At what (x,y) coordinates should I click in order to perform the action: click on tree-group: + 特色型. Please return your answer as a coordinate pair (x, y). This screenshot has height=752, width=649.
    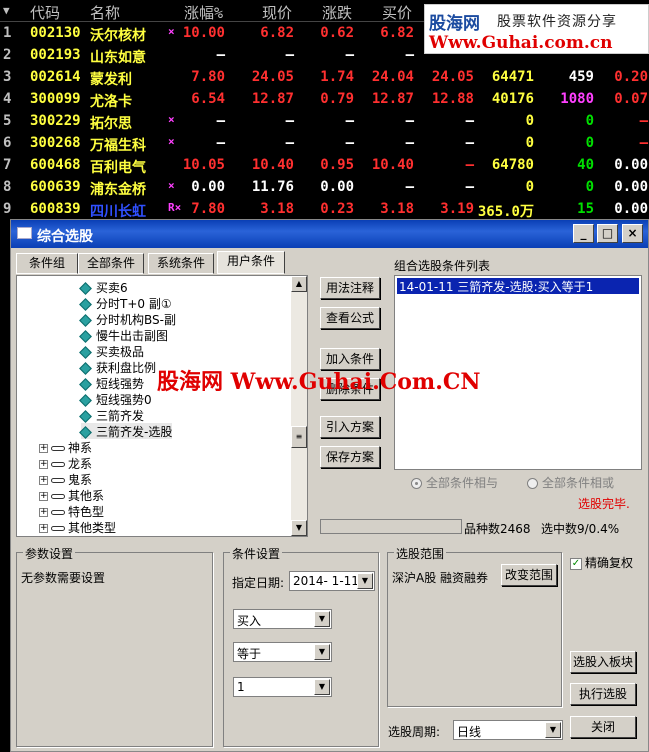
    Looking at the image, I should click on (71, 511).